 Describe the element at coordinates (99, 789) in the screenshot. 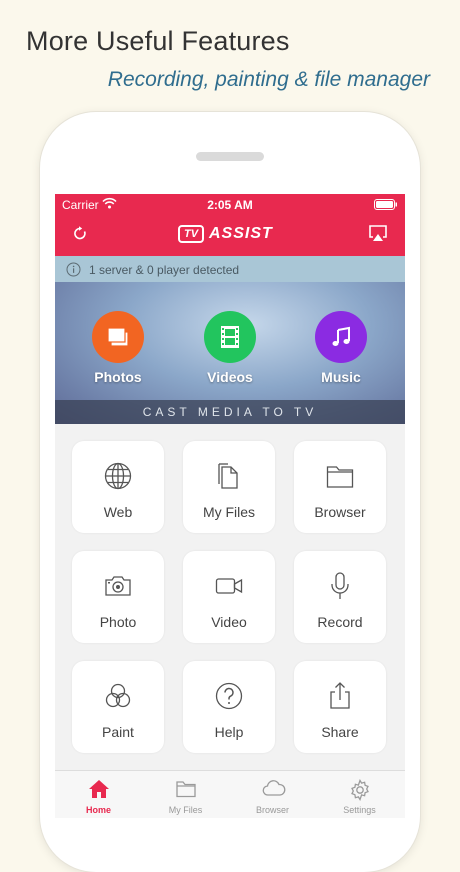

I see `home-icon` at that location.